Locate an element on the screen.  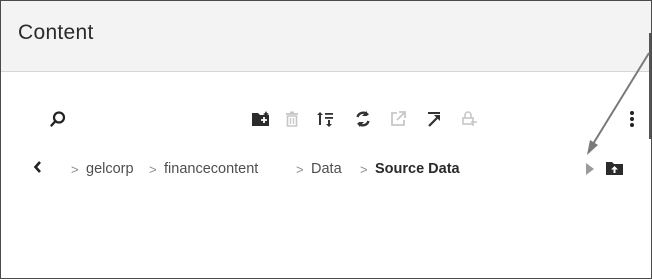
breadcrumb-item-data: Data is located at coordinates (326, 169).